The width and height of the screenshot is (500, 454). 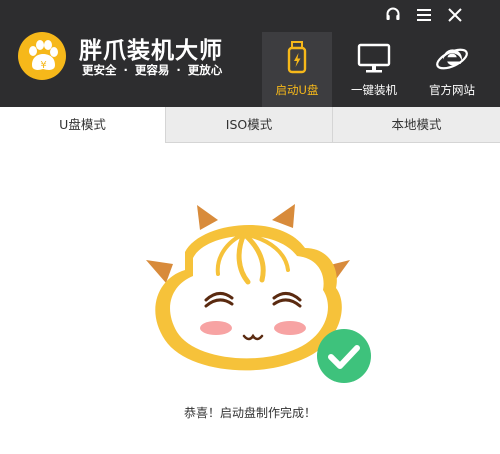 I want to click on status-message: 恭喜！启动盘制作完成！, so click(x=249, y=413).